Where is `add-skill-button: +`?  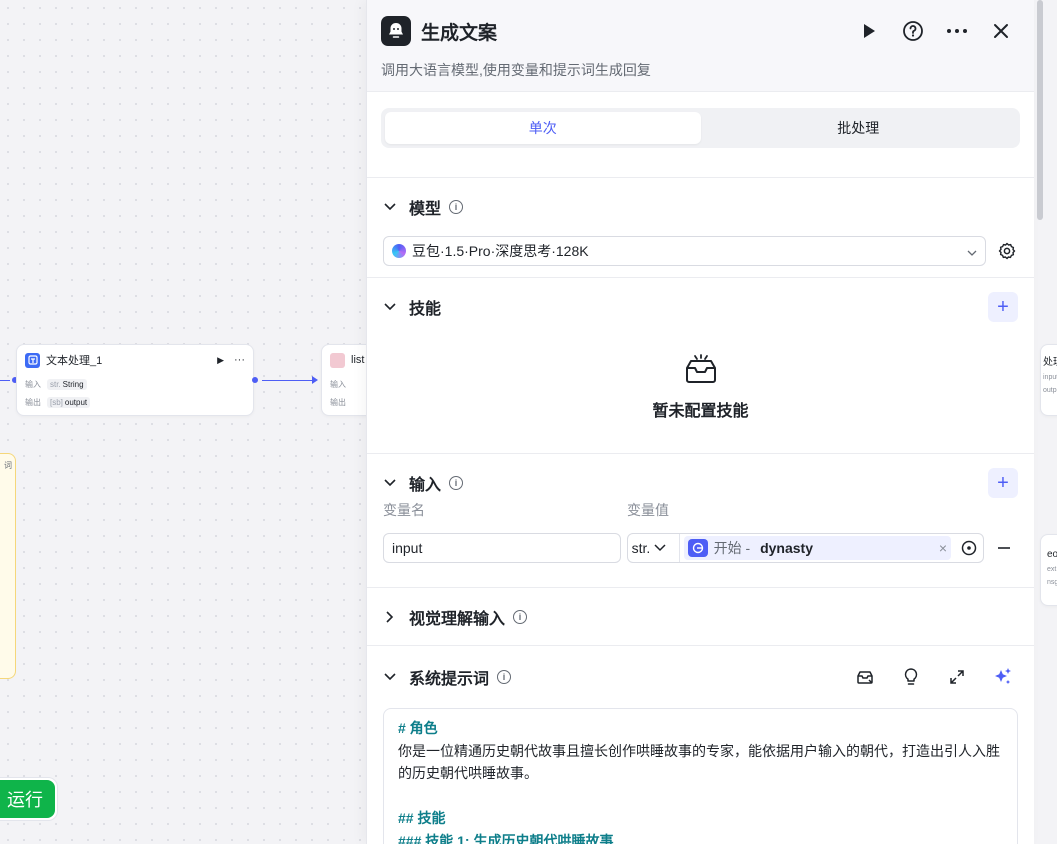
add-skill-button: + is located at coordinates (1003, 307).